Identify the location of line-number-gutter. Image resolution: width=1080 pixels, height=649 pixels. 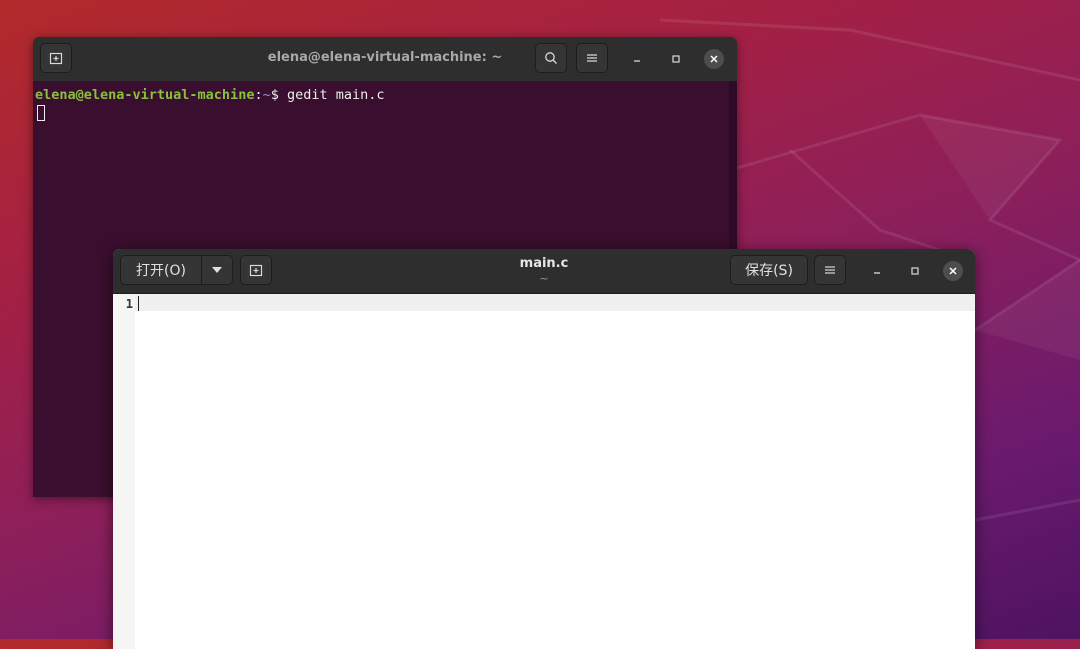
(124, 471).